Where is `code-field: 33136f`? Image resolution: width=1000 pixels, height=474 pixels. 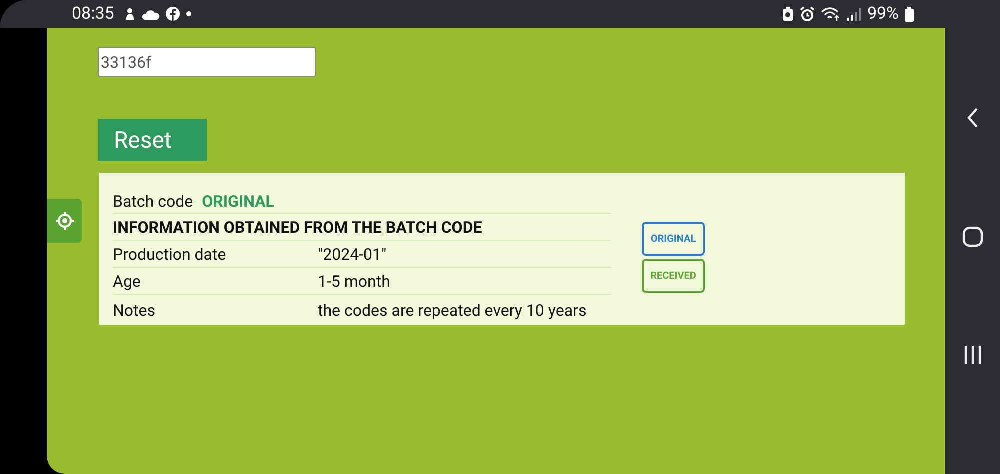 code-field: 33136f is located at coordinates (207, 62).